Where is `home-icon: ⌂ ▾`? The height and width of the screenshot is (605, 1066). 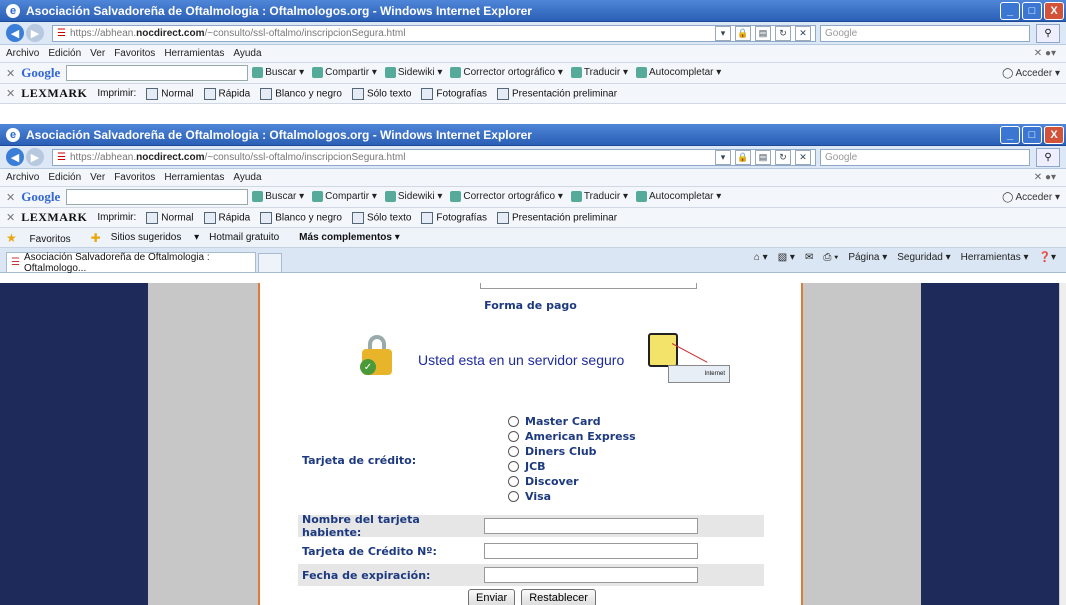
home-icon: ⌂ ▾ is located at coordinates (761, 257).